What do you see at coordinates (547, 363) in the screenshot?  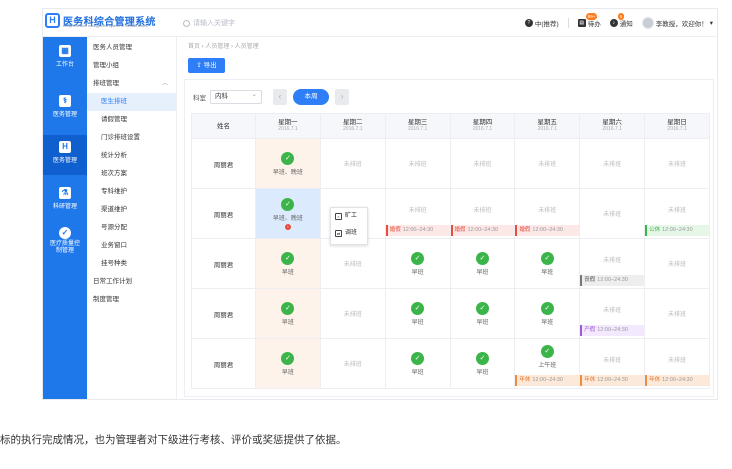 I see `schedule-cell: ✓ 上午班 年休 12:00–24:30` at bounding box center [547, 363].